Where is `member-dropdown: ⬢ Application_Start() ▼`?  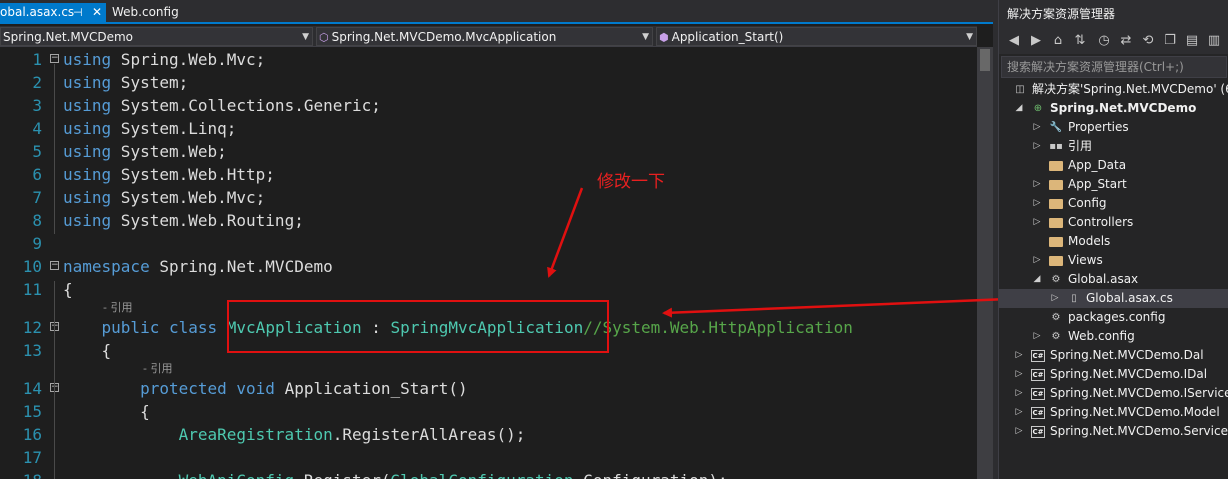
member-dropdown: ⬢ Application_Start() ▼ is located at coordinates (816, 36).